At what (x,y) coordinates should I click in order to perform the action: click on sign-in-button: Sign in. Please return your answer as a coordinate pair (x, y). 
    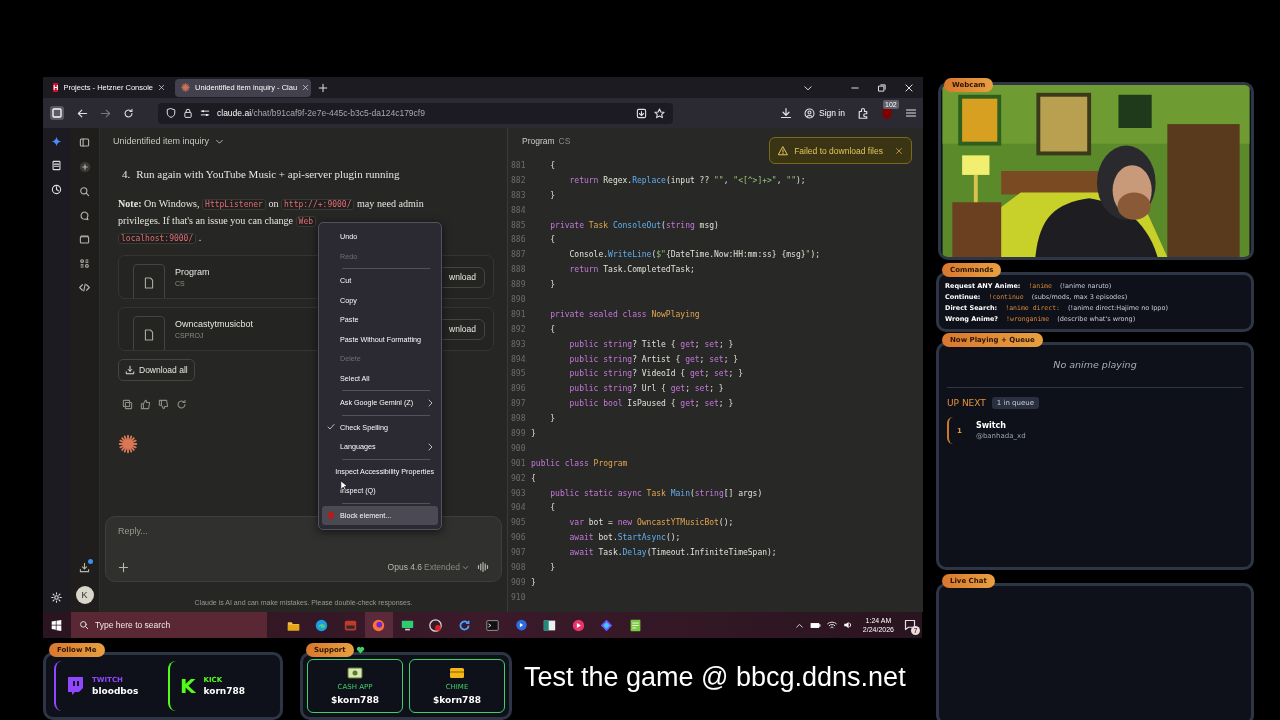
    Looking at the image, I should click on (824, 113).